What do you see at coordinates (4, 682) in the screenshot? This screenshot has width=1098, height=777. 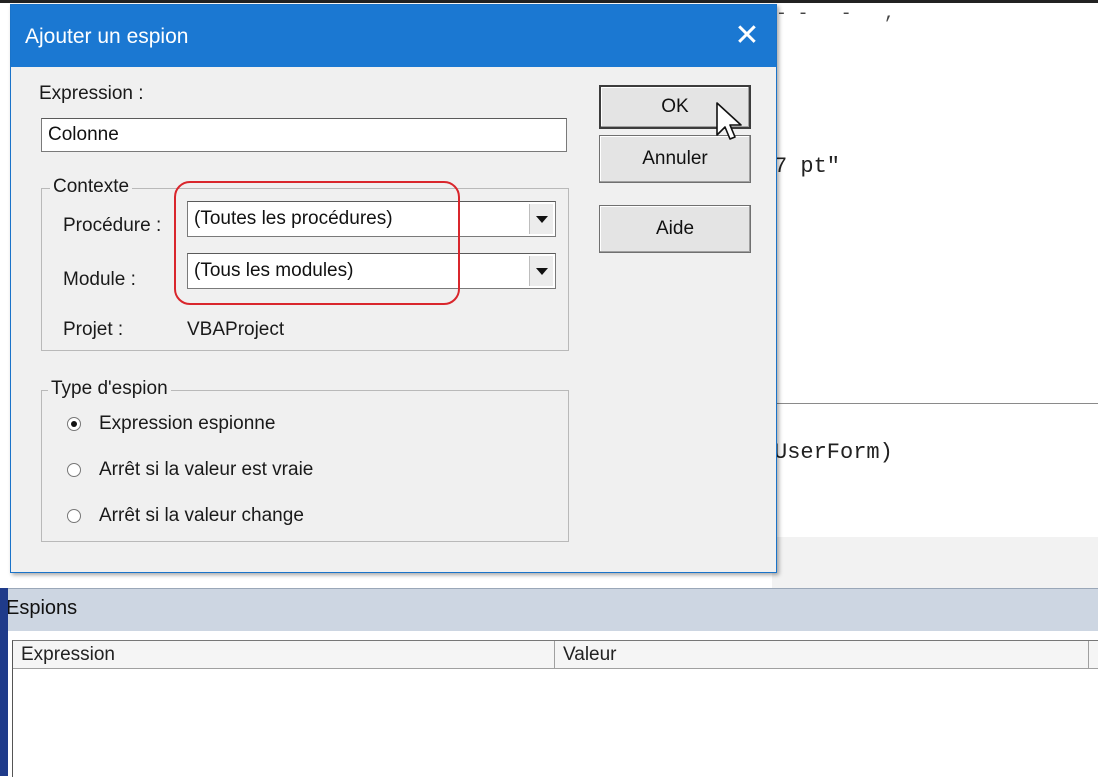 I see `window-left-edge` at bounding box center [4, 682].